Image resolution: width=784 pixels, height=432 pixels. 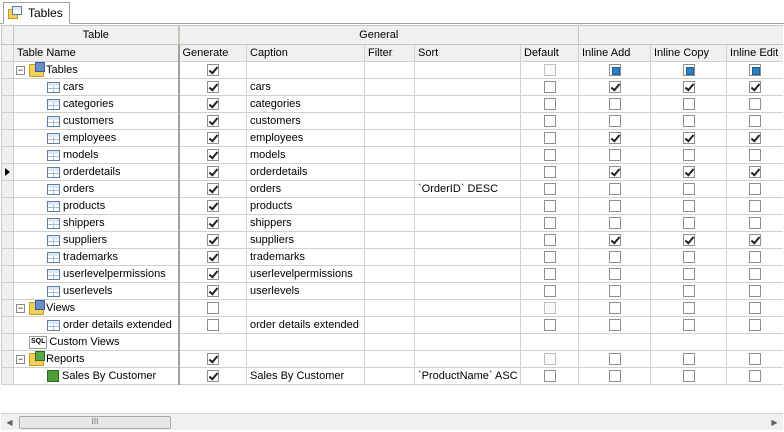 I want to click on caption-cell: categories, so click(x=305, y=104).